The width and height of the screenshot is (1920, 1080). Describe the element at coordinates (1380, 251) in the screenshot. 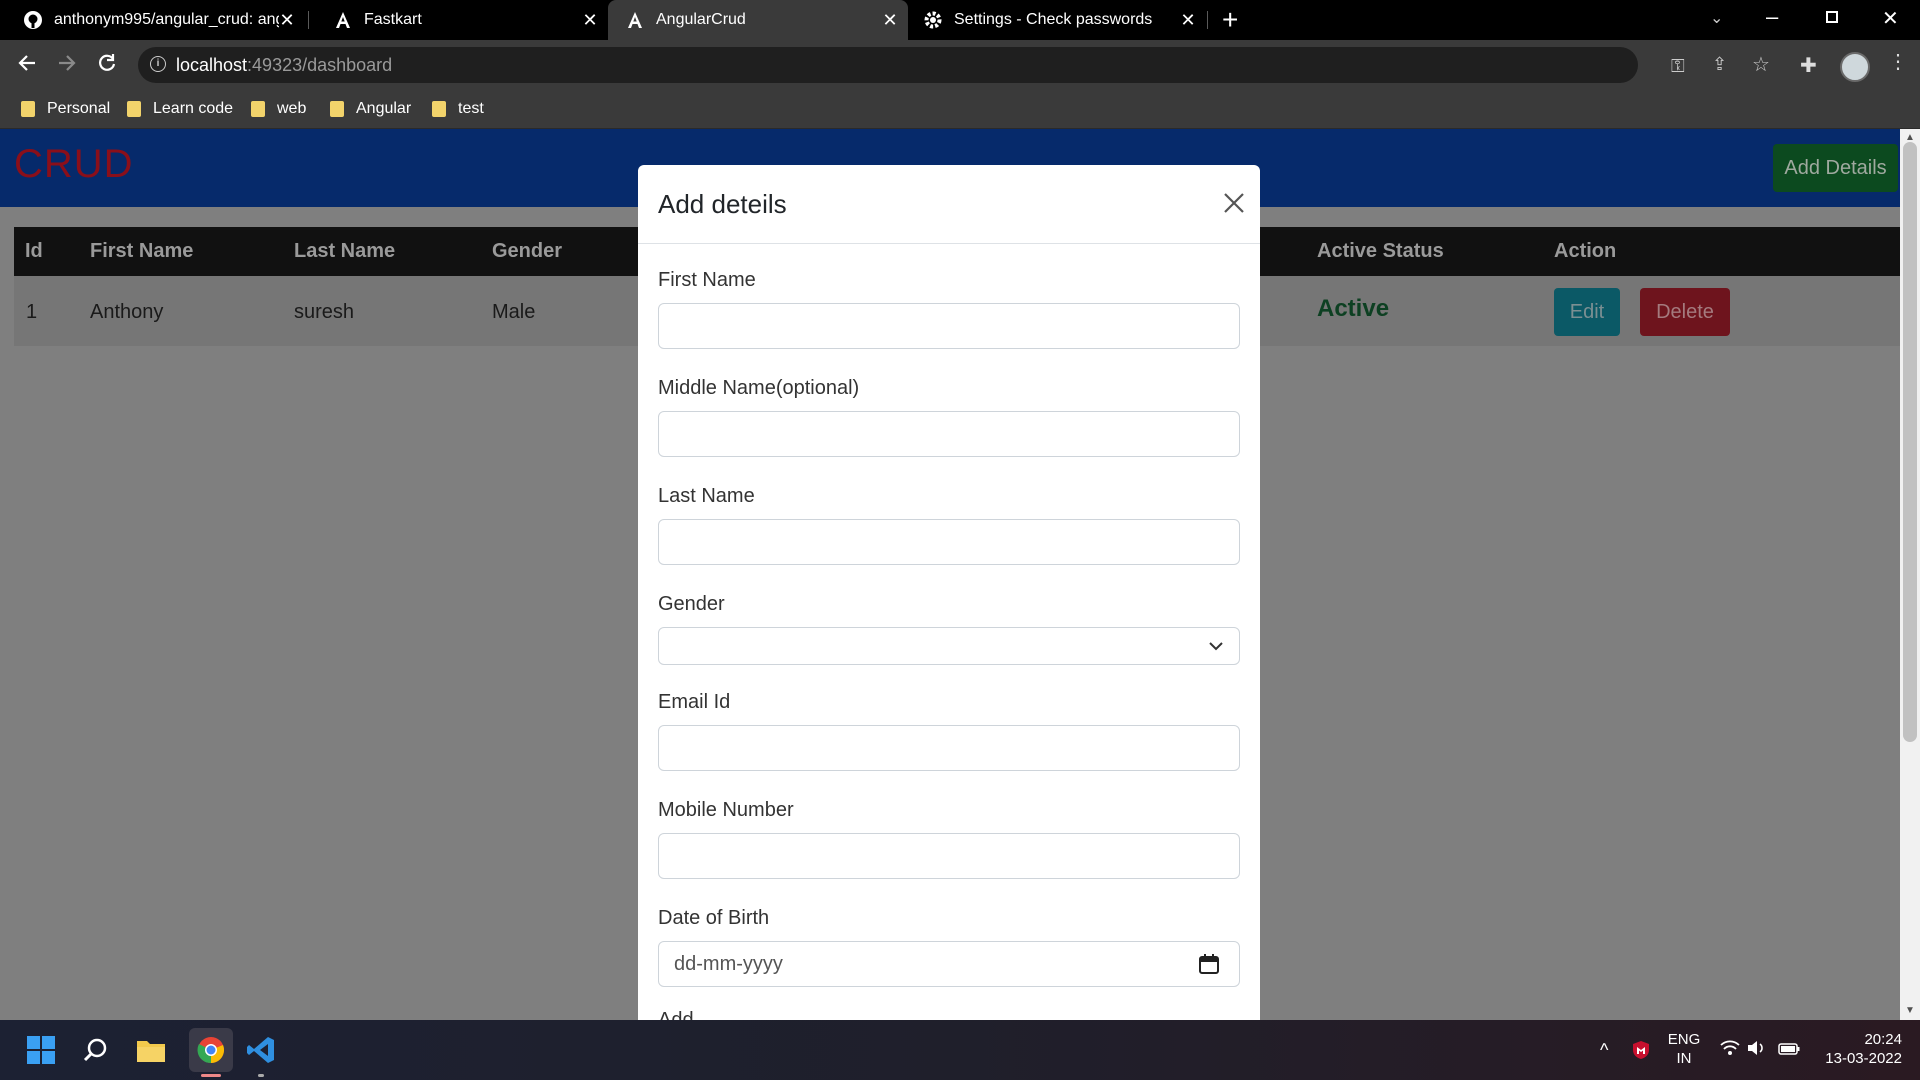

I see `column-header-active-status: Active Status` at that location.